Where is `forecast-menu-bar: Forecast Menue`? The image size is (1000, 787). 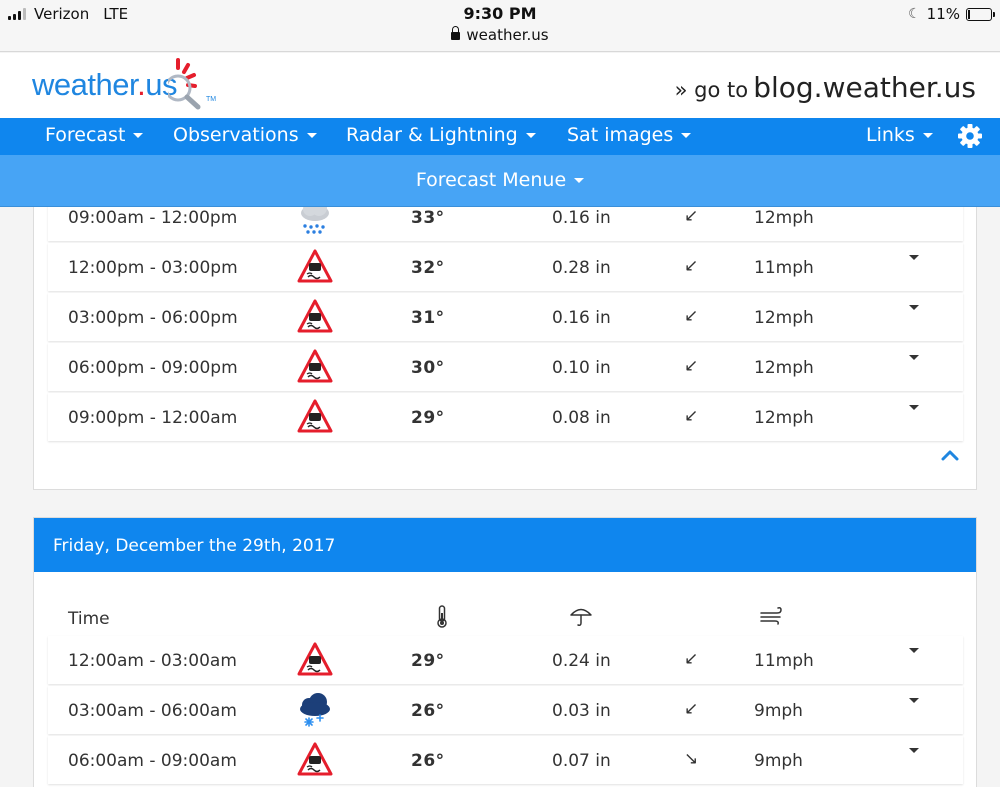
forecast-menu-bar: Forecast Menue is located at coordinates (500, 181).